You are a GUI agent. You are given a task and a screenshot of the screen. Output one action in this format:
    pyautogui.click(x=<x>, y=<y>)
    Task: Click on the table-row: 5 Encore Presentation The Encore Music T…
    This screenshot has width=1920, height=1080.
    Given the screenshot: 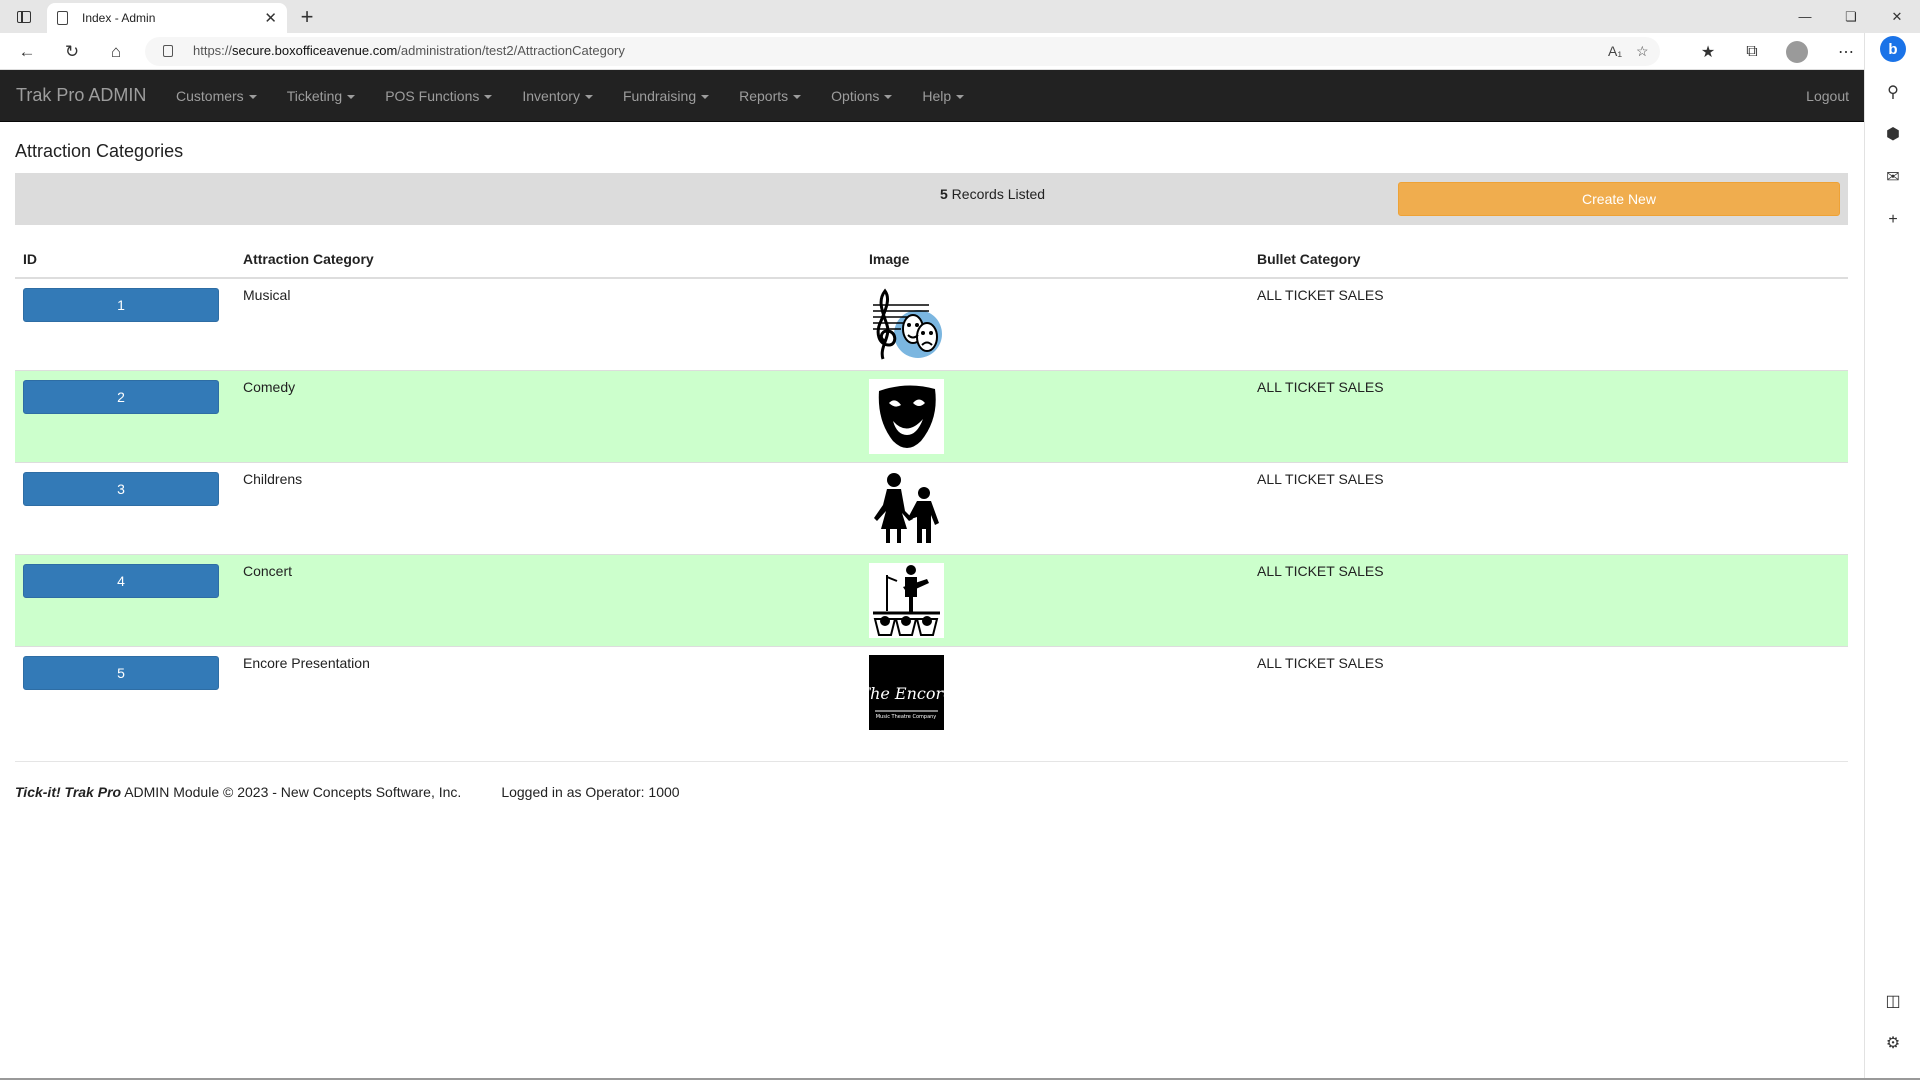 What is the action you would take?
    pyautogui.click(x=931, y=692)
    